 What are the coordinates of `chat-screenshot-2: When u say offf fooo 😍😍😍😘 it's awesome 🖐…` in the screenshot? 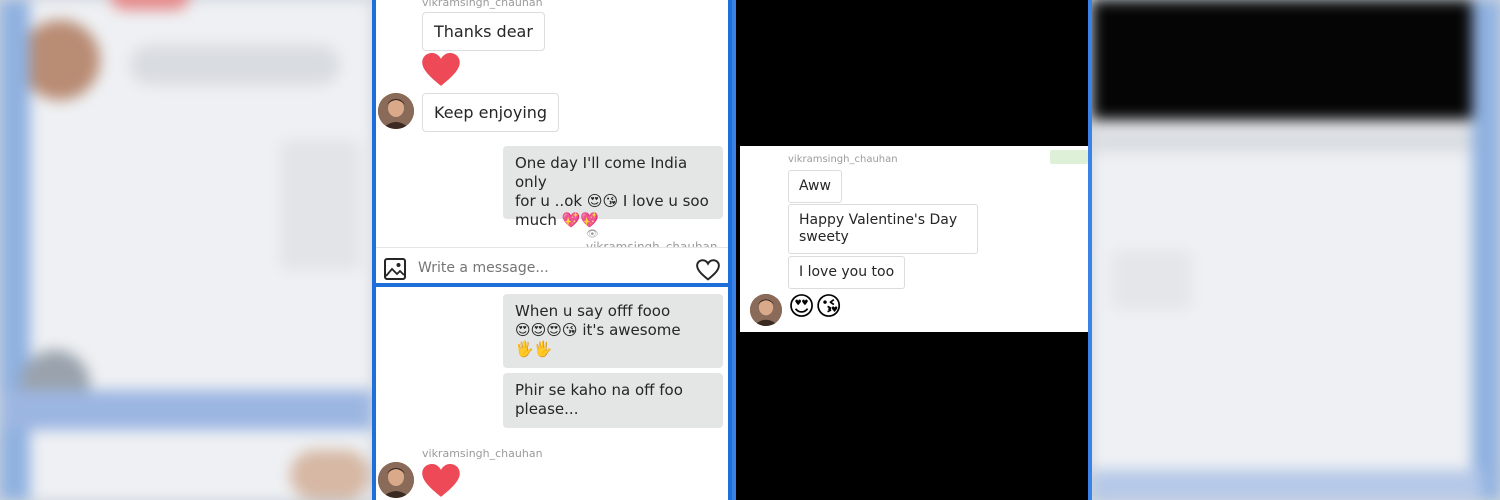 It's located at (552, 393).